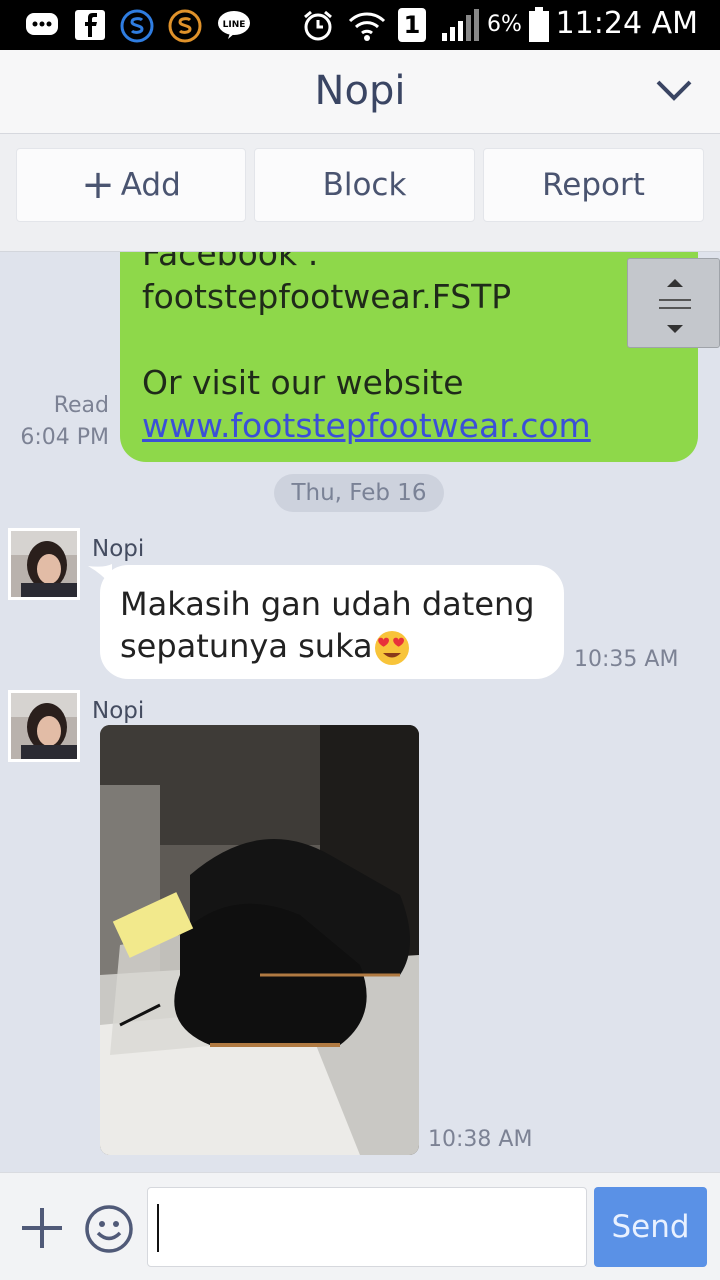  I want to click on block-button-label: Block, so click(364, 185).